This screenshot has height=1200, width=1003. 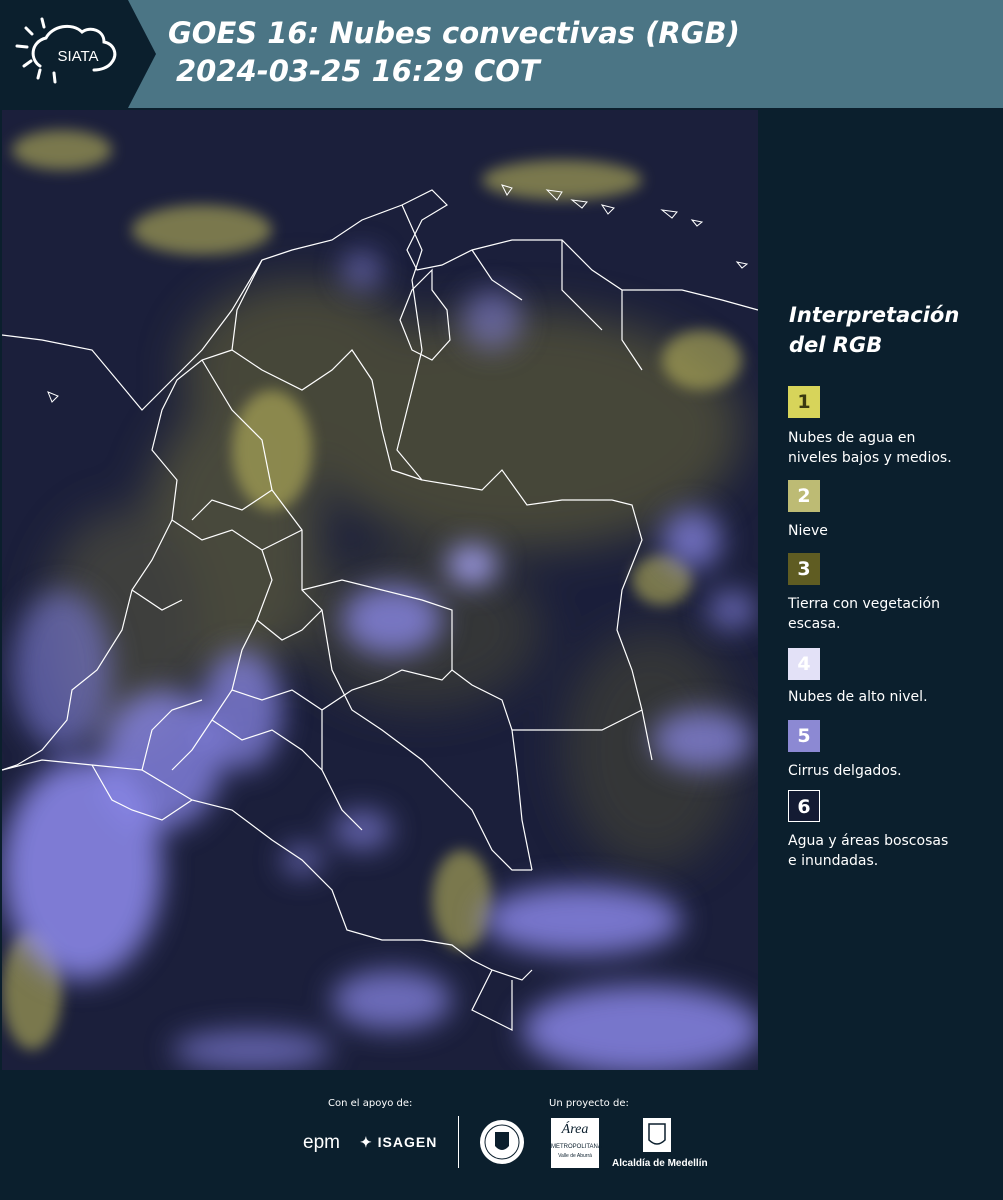 What do you see at coordinates (868, 841) in the screenshot?
I see `legend-label-6-line-1: Agua y áreas boscosas` at bounding box center [868, 841].